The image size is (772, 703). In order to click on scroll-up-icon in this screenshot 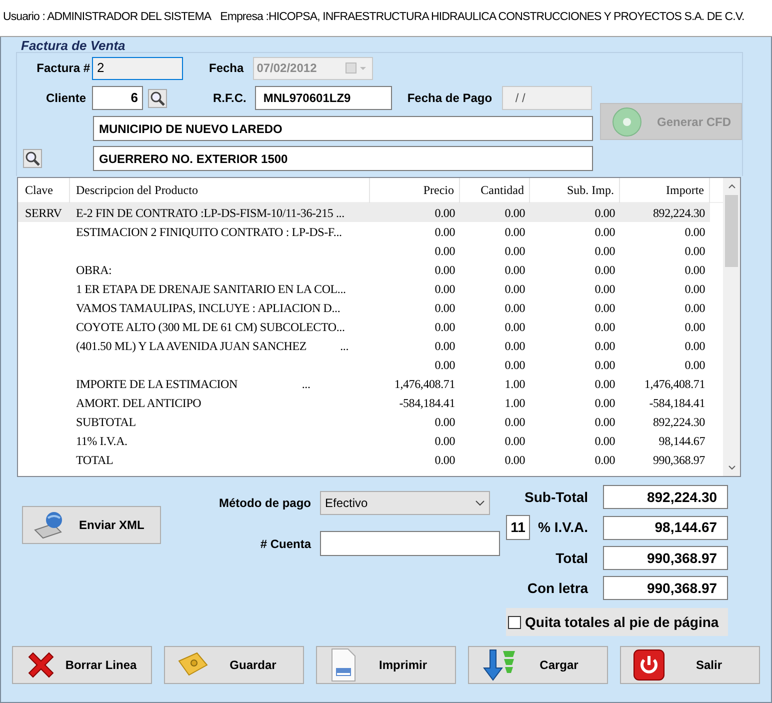, I will do `click(732, 186)`.